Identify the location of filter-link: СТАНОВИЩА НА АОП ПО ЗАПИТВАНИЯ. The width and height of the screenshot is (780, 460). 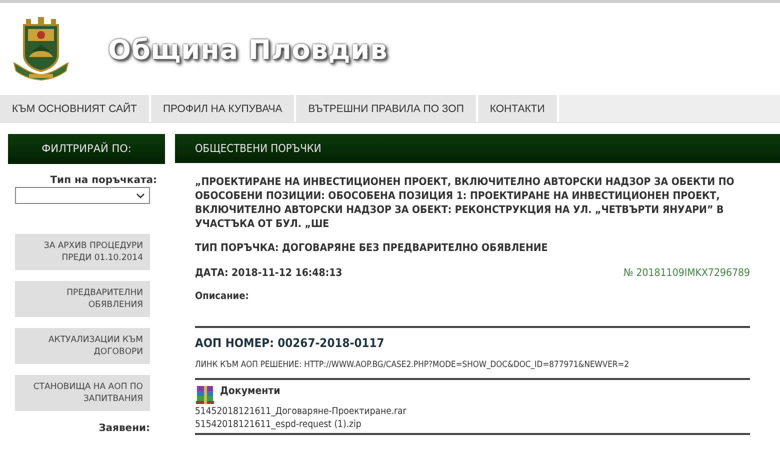
(82, 393).